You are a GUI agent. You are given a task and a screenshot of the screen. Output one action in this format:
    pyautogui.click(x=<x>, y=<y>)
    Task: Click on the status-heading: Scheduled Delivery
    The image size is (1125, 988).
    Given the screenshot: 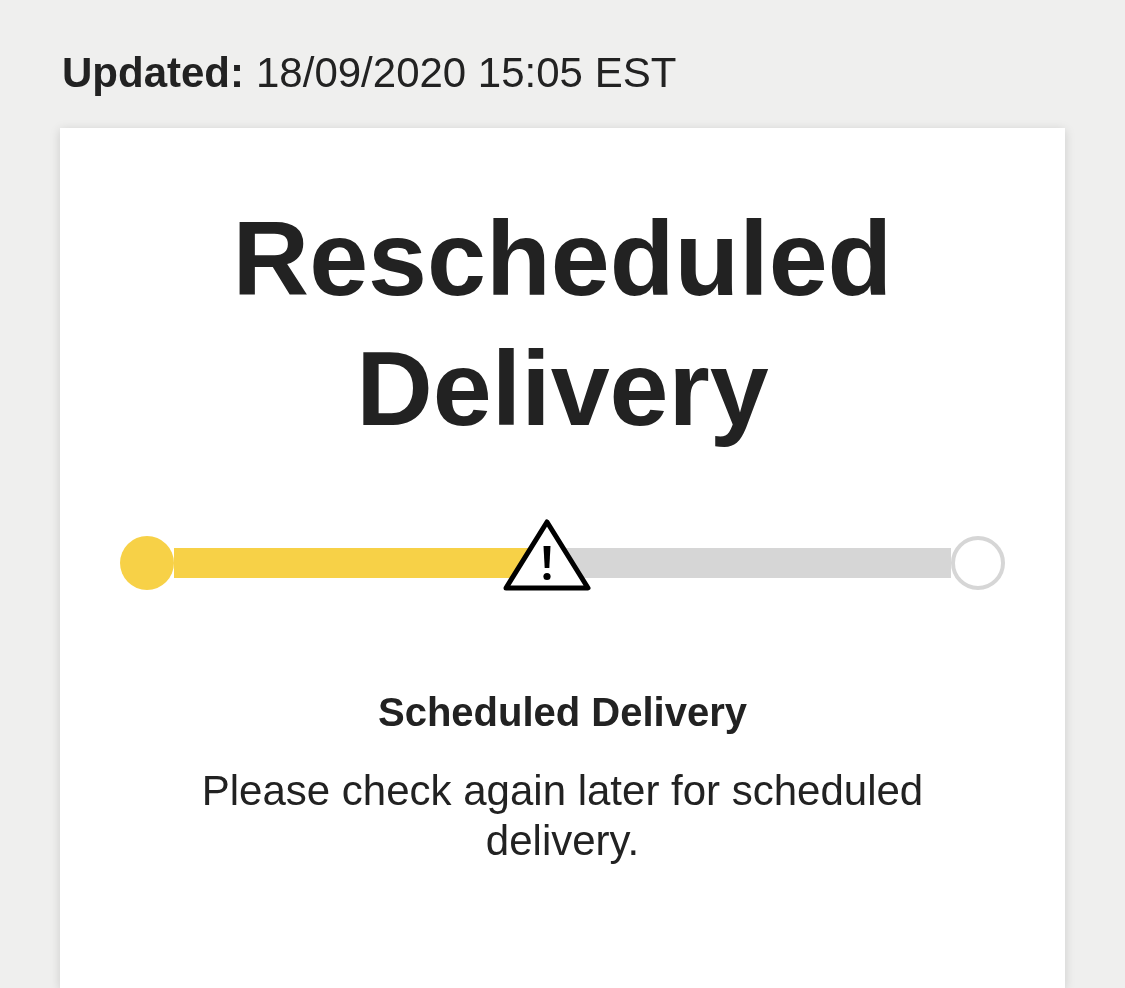 What is the action you would take?
    pyautogui.click(x=562, y=712)
    